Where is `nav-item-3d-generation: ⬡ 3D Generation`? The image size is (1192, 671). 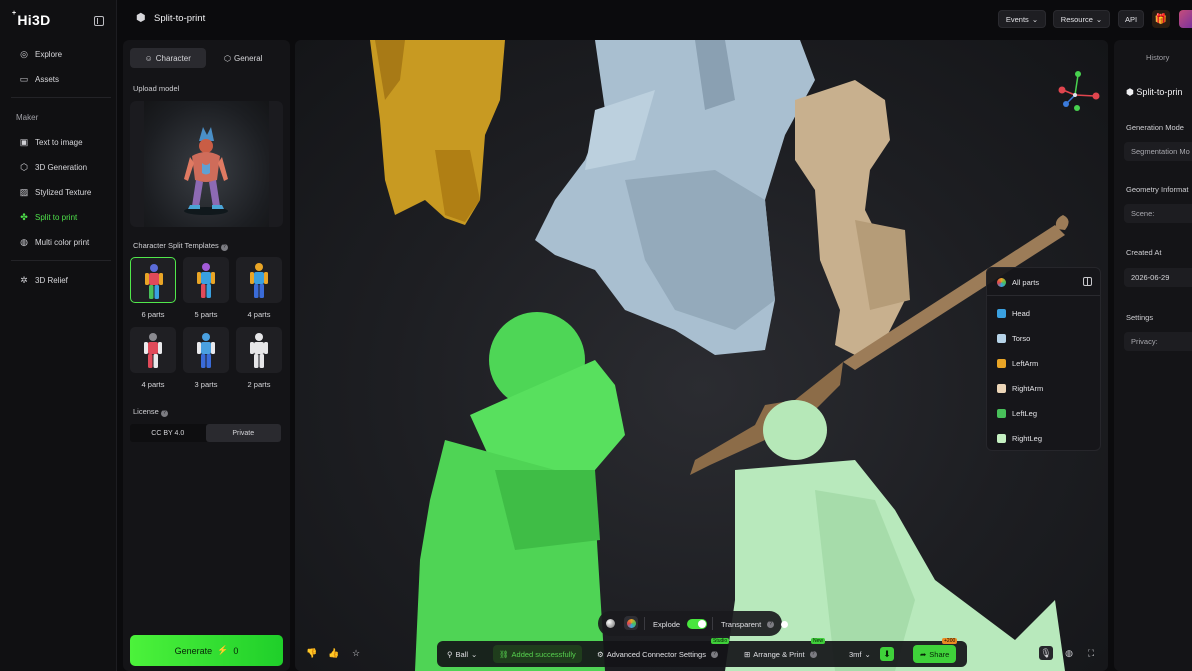
nav-item-3d-generation: ⬡ 3D Generation is located at coordinates (61, 167).